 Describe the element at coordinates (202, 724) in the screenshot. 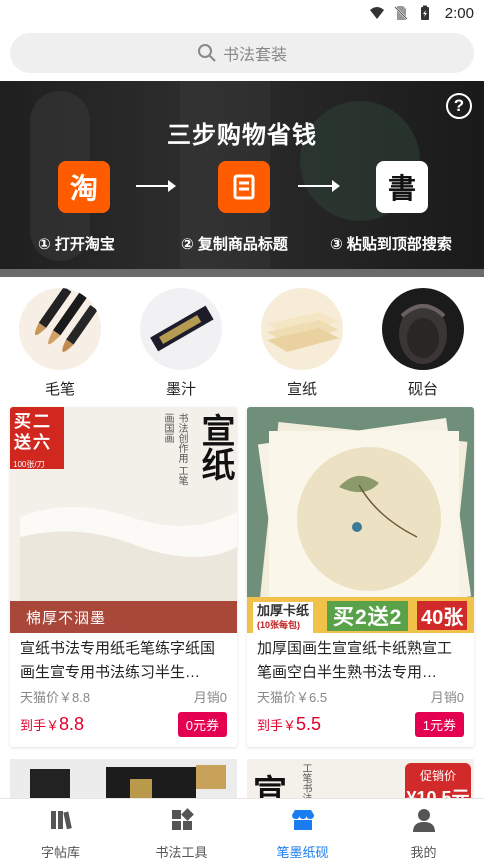

I see `coupon-badge: 0元券` at that location.